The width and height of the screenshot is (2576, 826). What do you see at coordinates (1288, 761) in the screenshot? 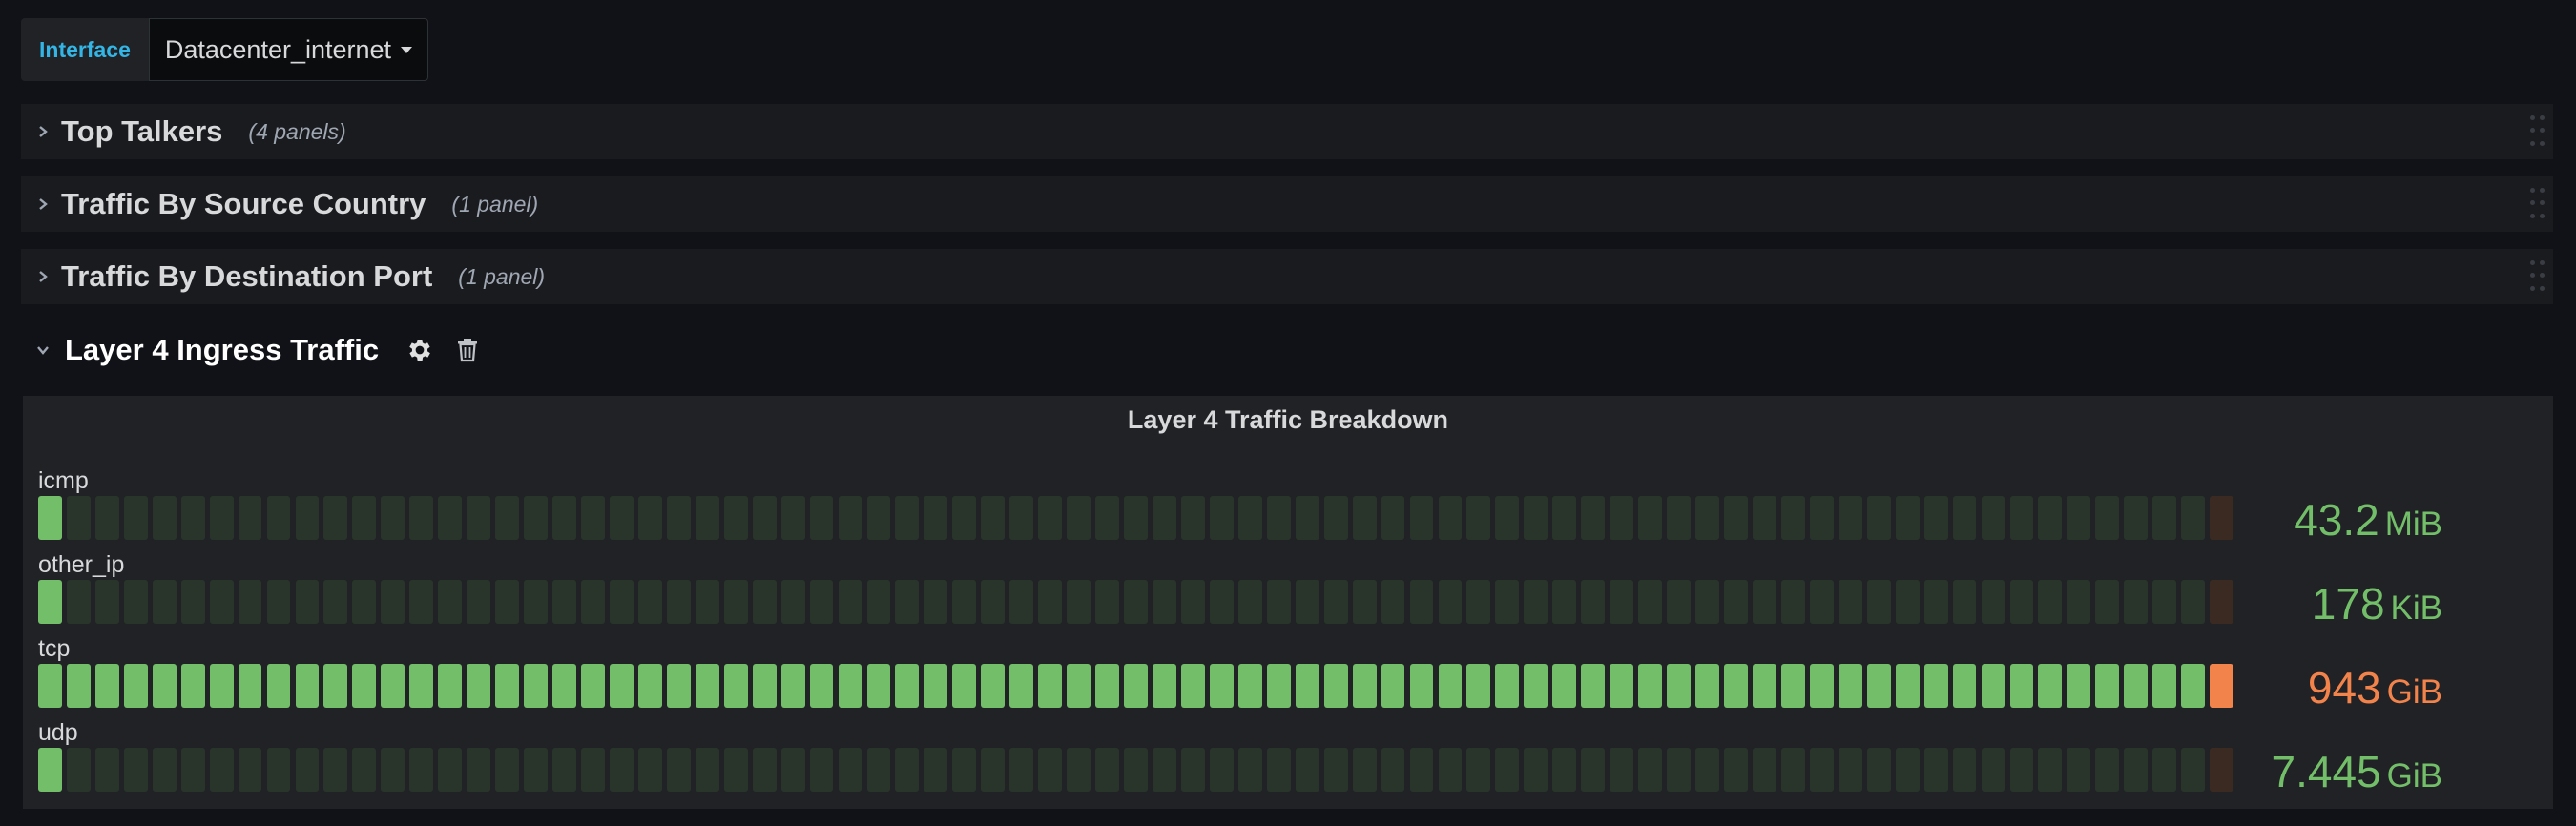
I see `gauge-udp: udp 7.445 GiB` at bounding box center [1288, 761].